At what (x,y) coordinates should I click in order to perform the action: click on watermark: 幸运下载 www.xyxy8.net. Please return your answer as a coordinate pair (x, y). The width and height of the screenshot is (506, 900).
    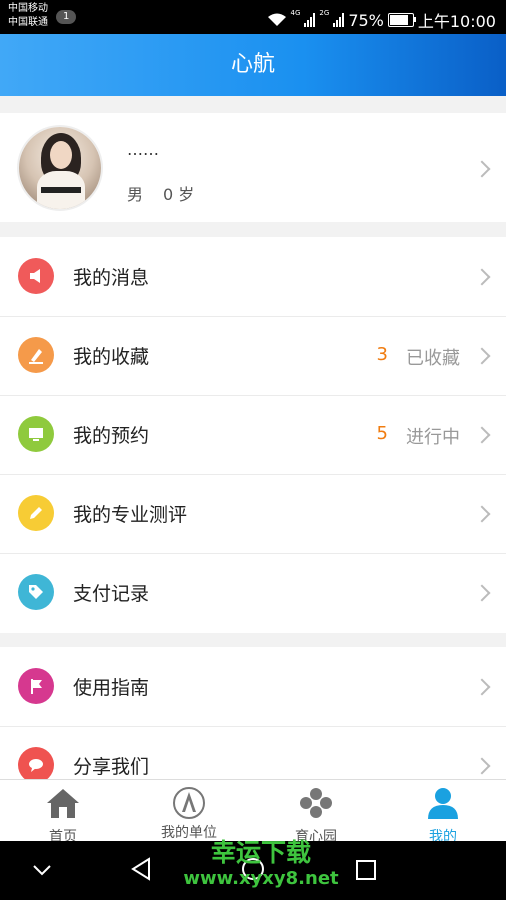
    Looking at the image, I should click on (261, 864).